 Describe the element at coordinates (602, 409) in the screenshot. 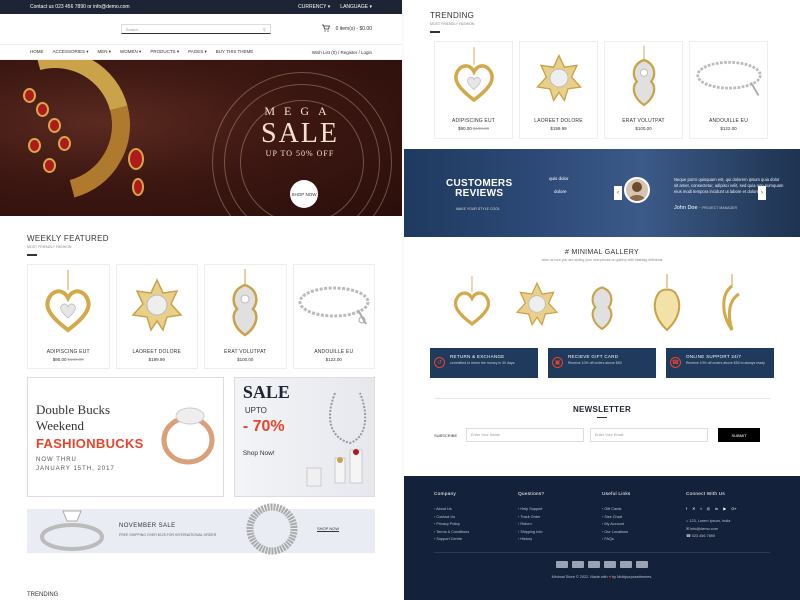

I see `newsletter-title: NEWSLETTER` at that location.